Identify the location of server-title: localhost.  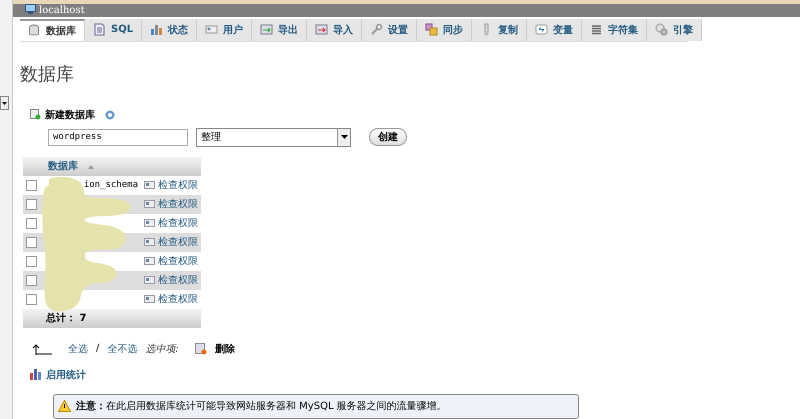
(62, 10).